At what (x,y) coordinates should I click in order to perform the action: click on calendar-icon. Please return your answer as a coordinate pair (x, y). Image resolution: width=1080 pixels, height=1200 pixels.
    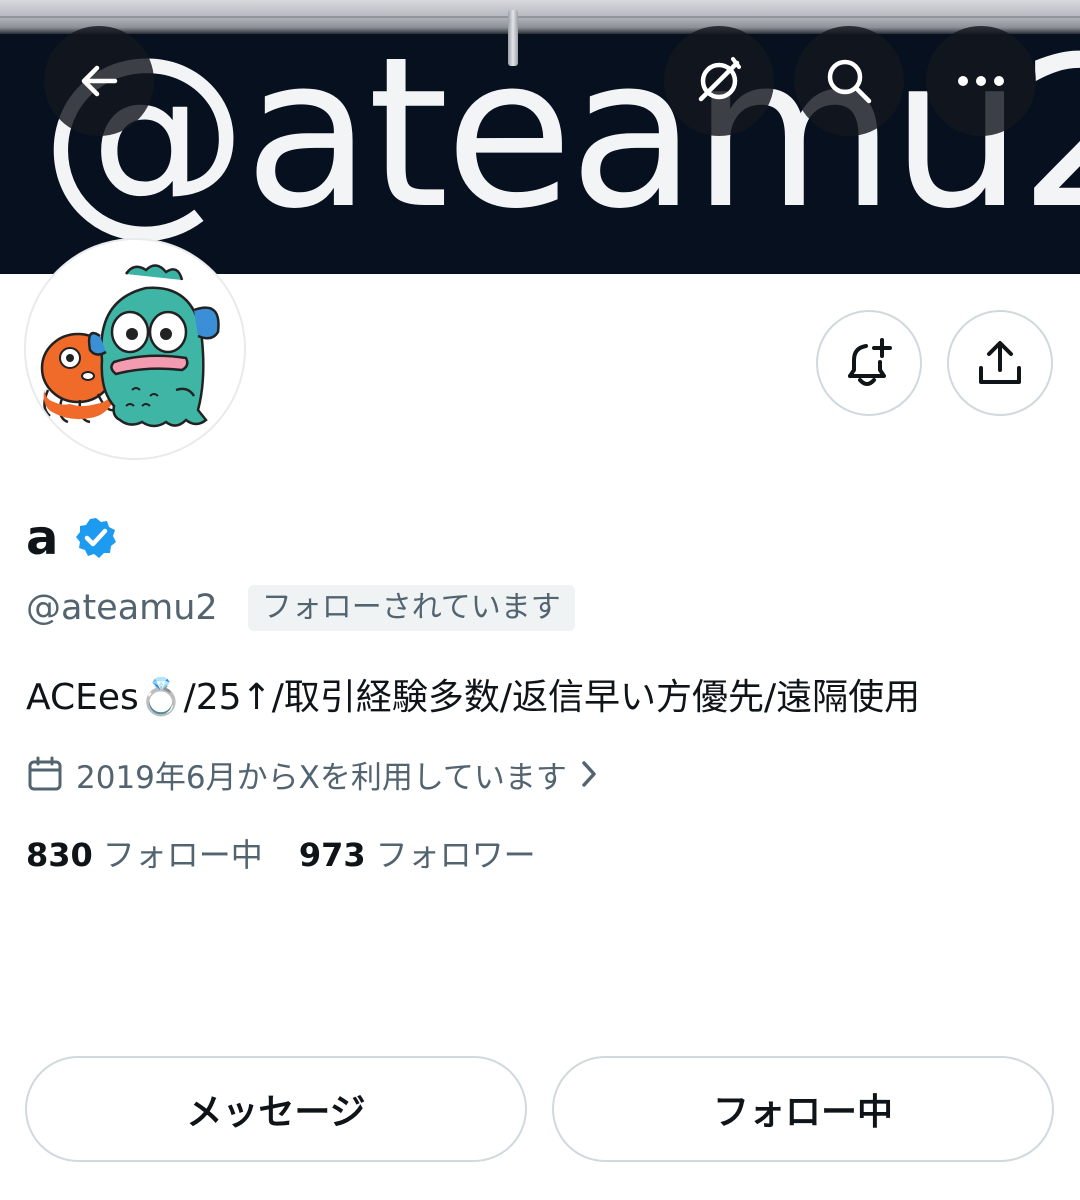
    Looking at the image, I should click on (45, 773).